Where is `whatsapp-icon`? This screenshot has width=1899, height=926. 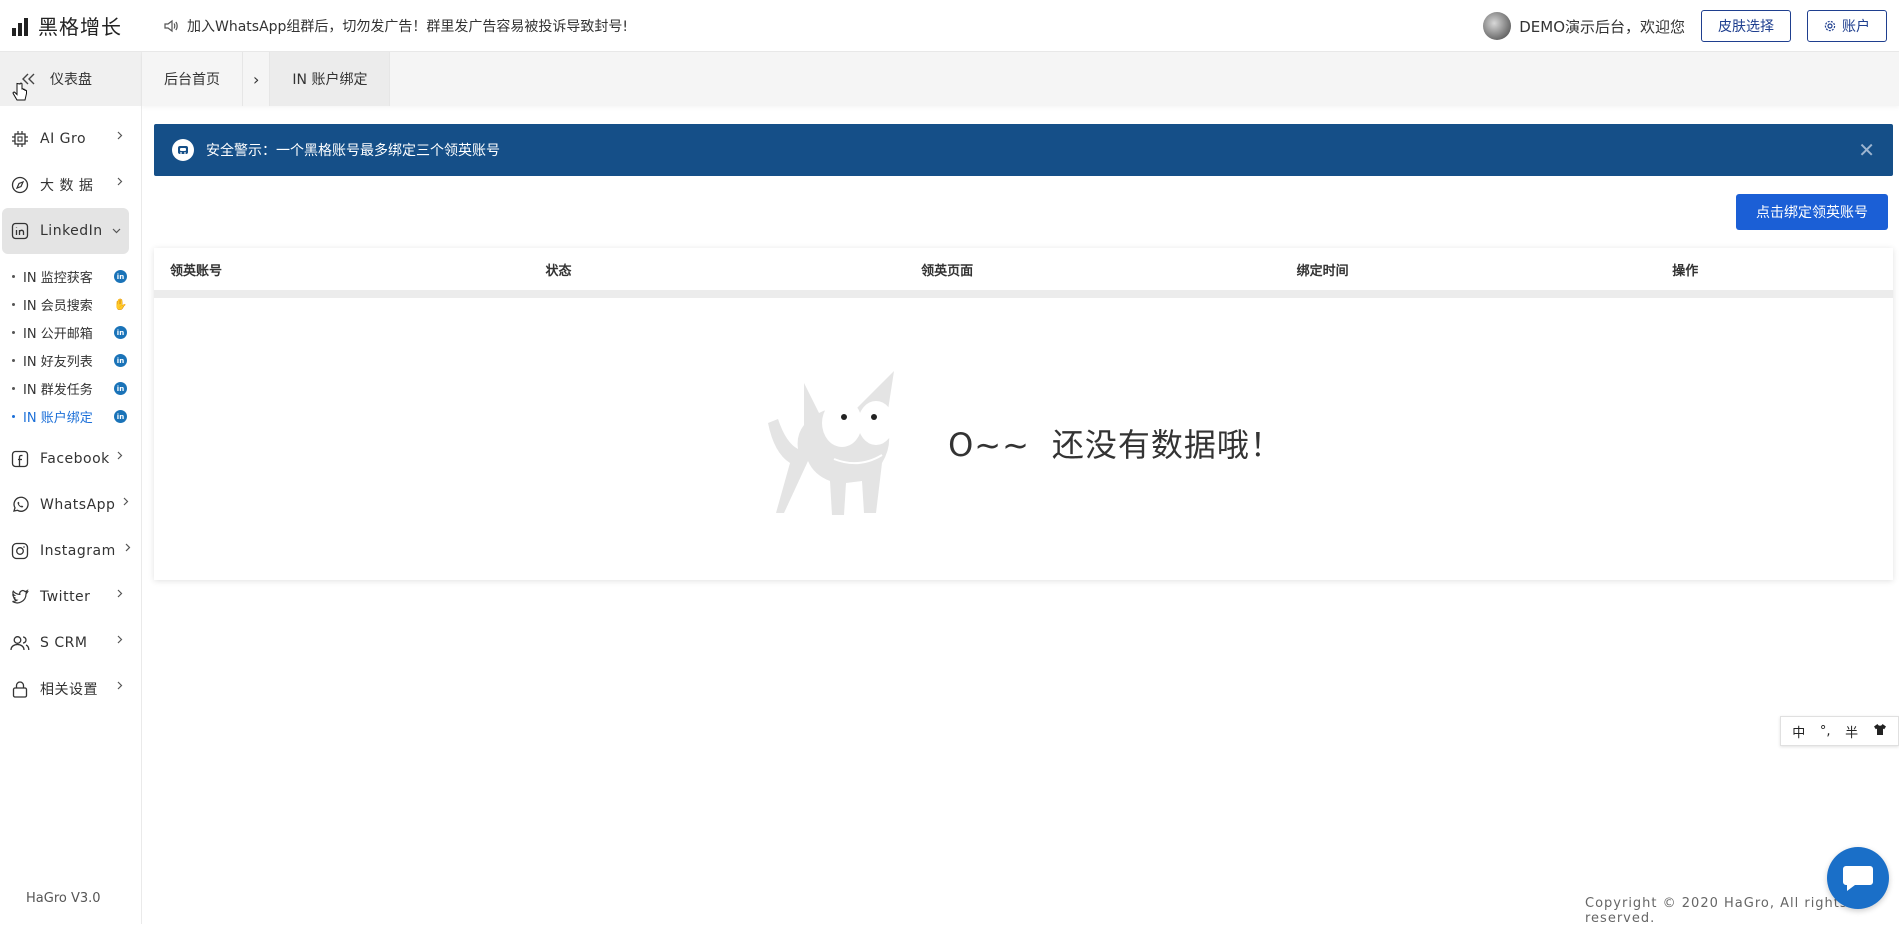
whatsapp-icon is located at coordinates (20, 505).